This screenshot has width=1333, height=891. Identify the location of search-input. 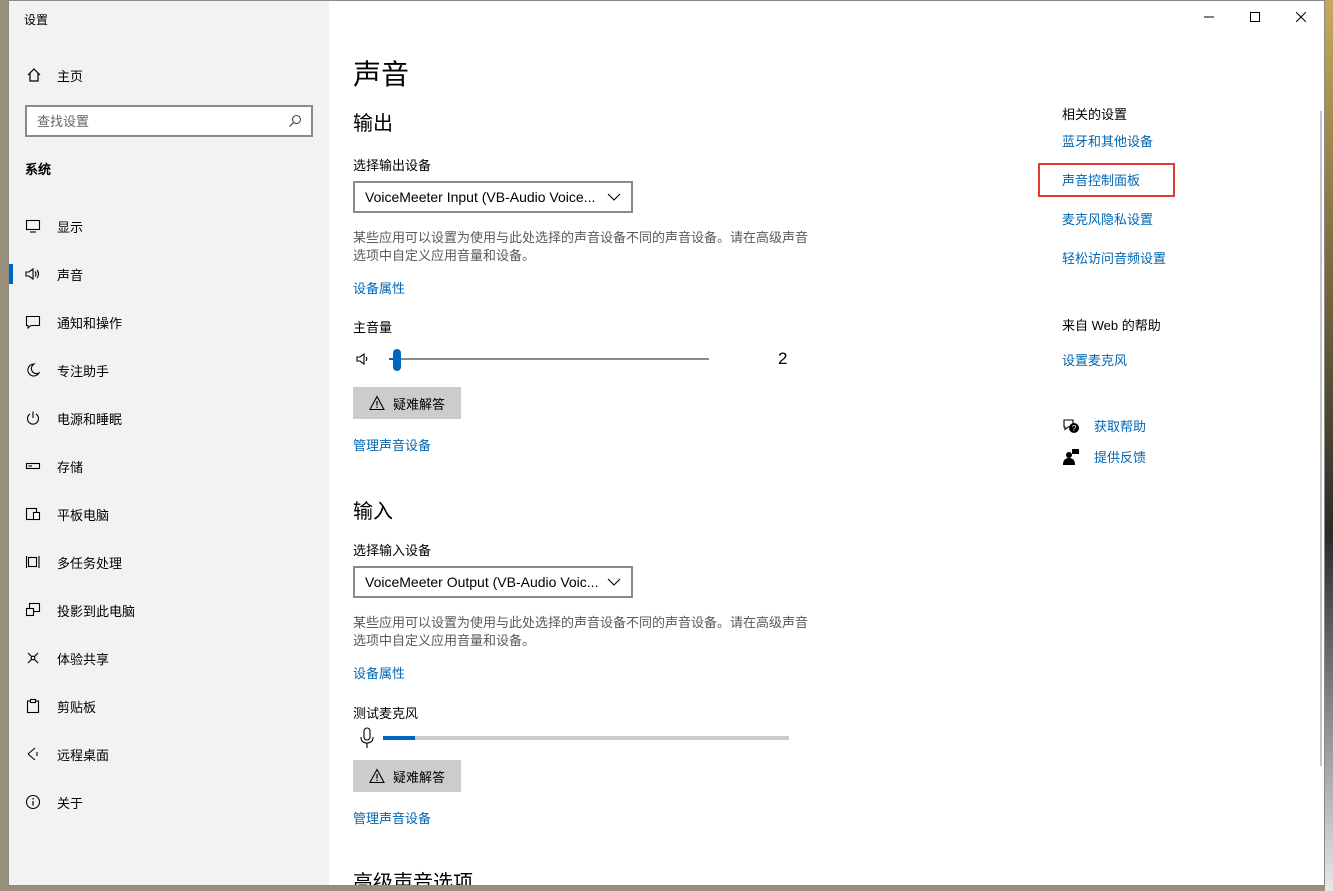
(162, 121).